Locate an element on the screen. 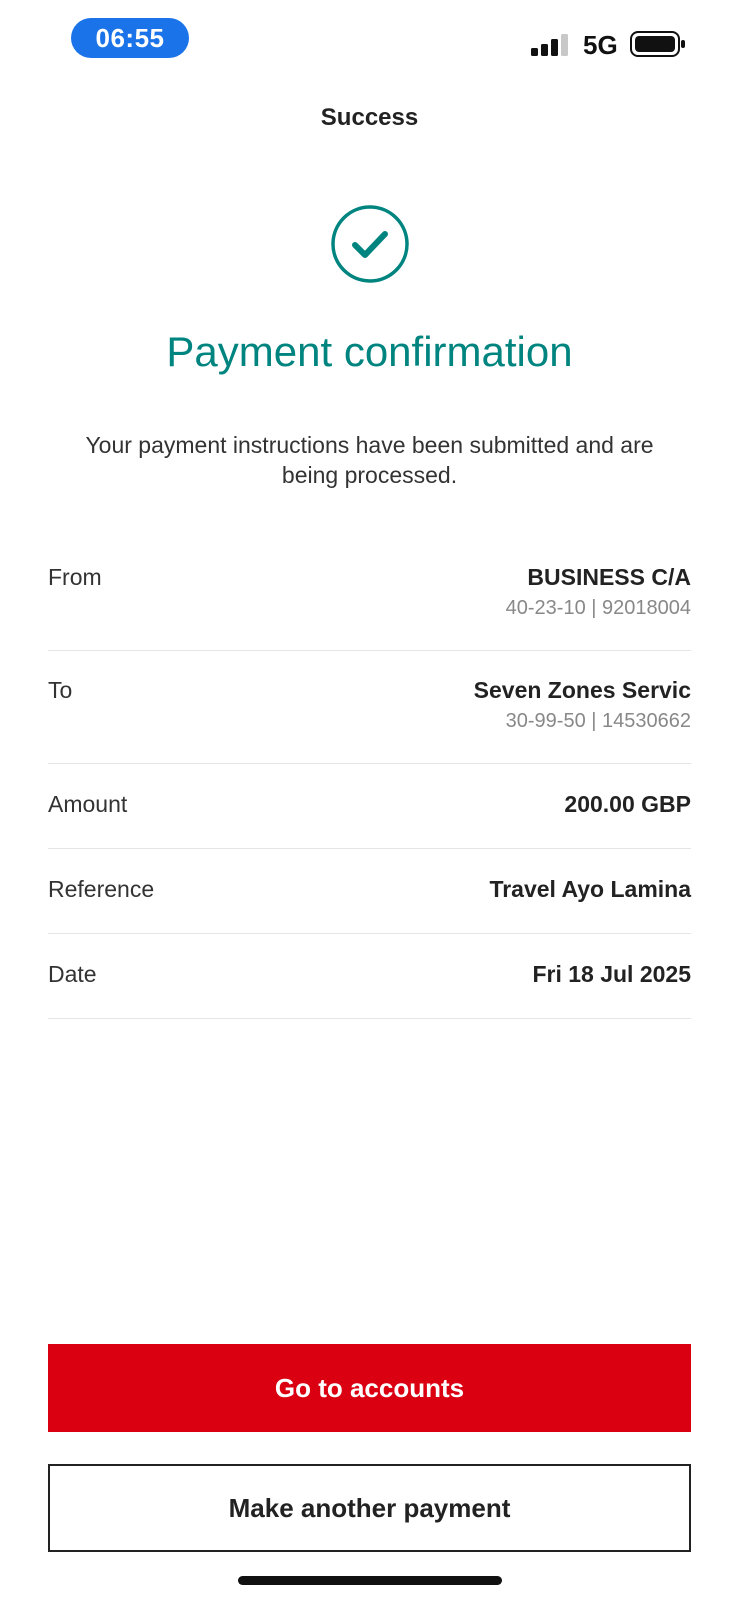  detail-value-reference: Travel Ayo Lamina is located at coordinates (590, 889).